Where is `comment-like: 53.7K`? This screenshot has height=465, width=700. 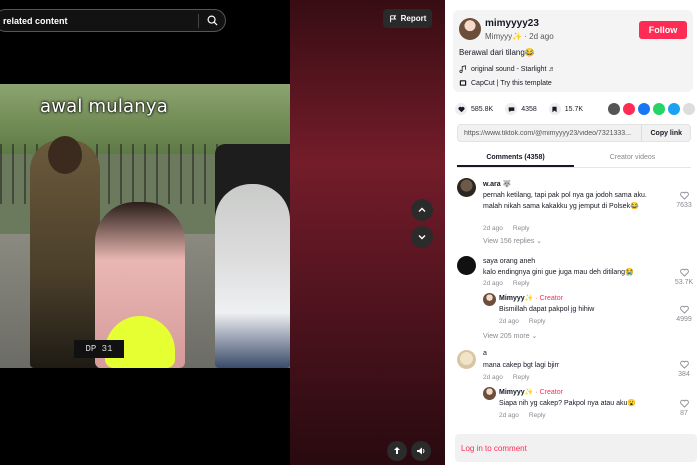
comment-like: 53.7K is located at coordinates (684, 277).